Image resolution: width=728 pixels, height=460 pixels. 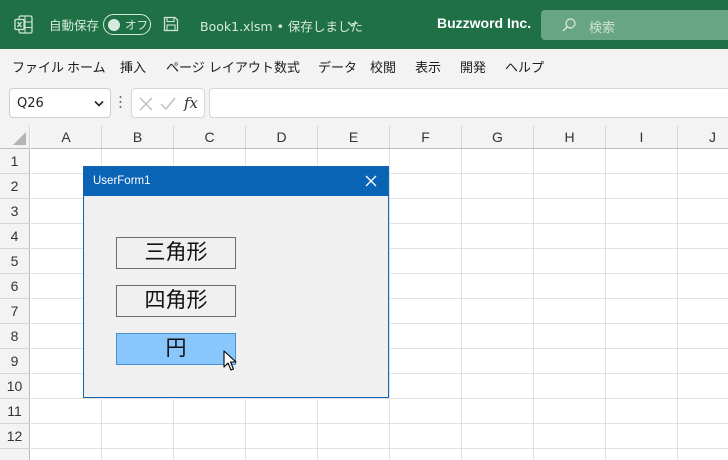 What do you see at coordinates (230, 360) in the screenshot?
I see `mouse-cursor-icon` at bounding box center [230, 360].